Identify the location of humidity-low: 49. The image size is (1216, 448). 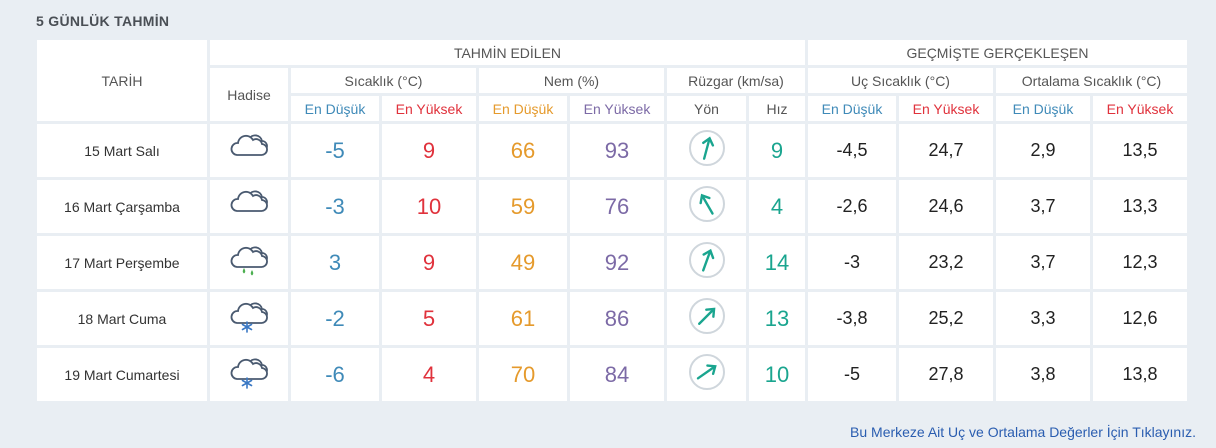
(523, 262).